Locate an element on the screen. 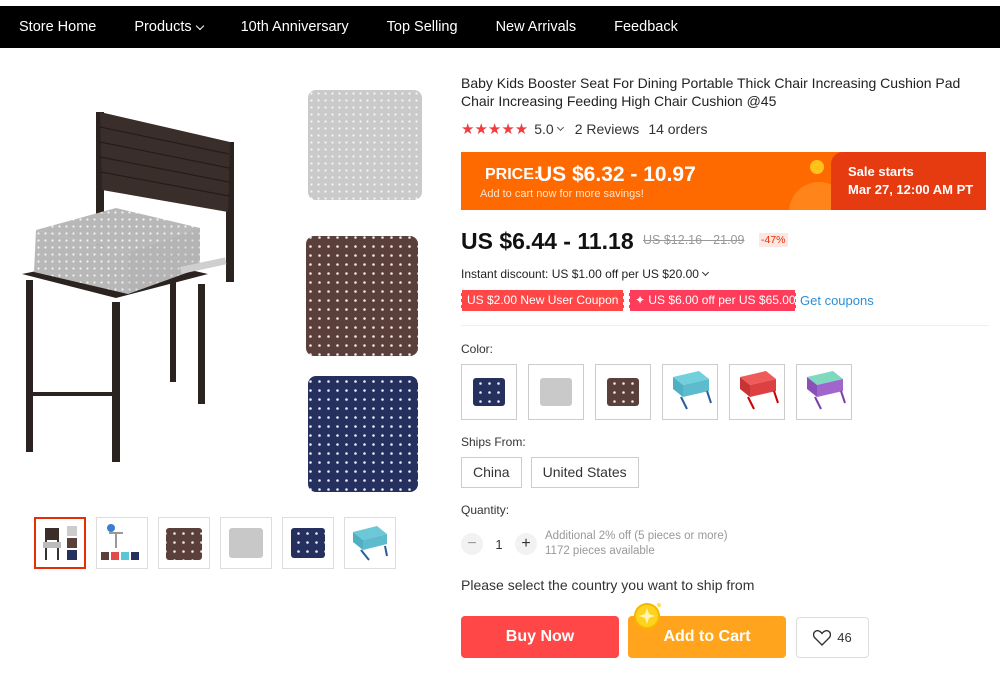  nav-products-label: Products is located at coordinates (163, 27).